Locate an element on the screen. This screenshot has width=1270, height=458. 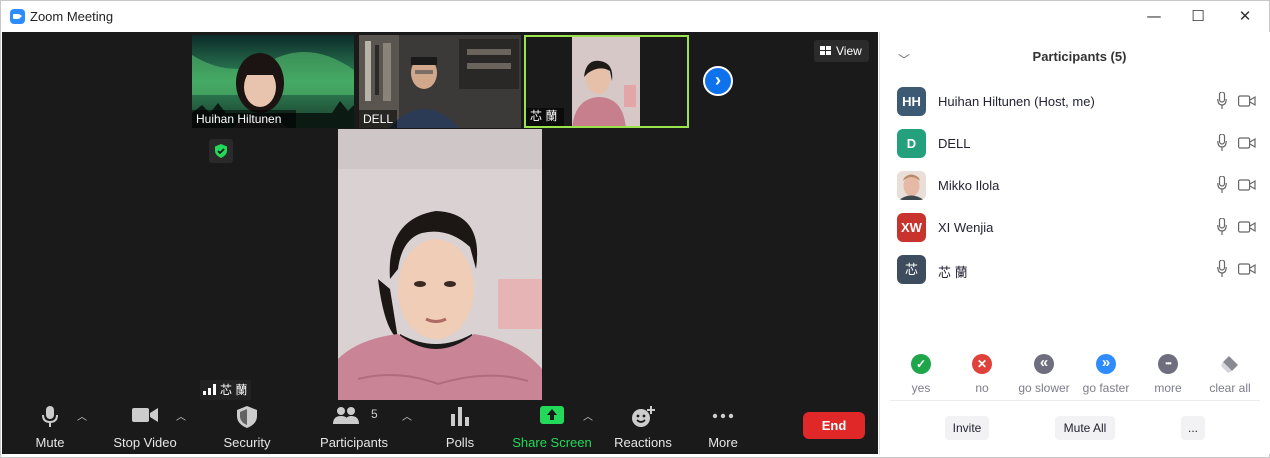
signal-bars-icon is located at coordinates (209, 389).